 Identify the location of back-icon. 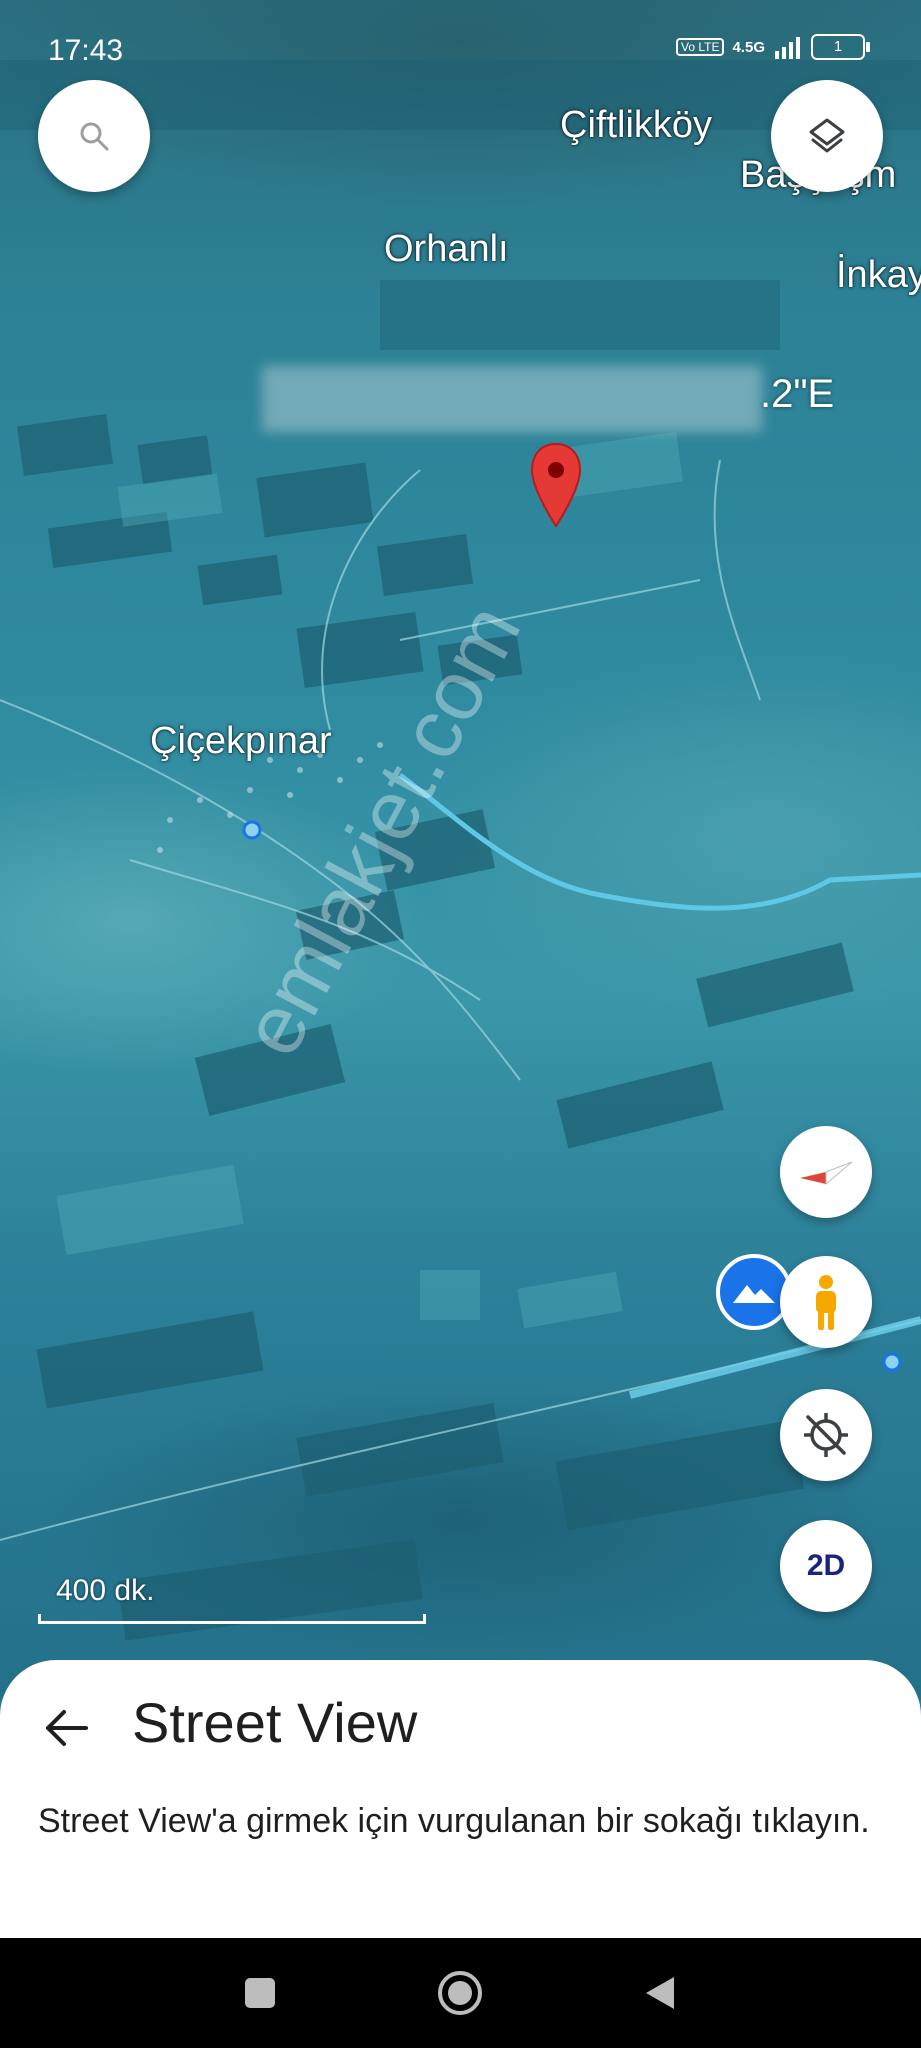
(660, 1993).